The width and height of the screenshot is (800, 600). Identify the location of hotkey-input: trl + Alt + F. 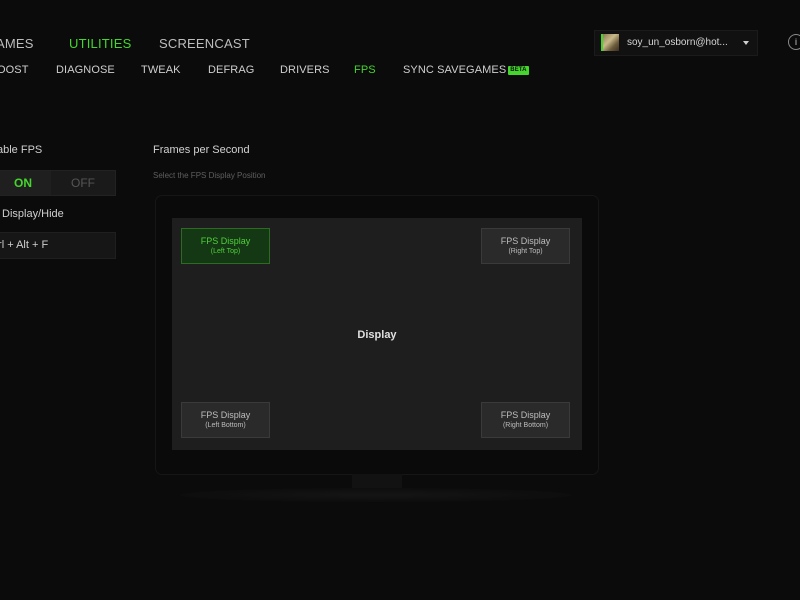
(58, 245).